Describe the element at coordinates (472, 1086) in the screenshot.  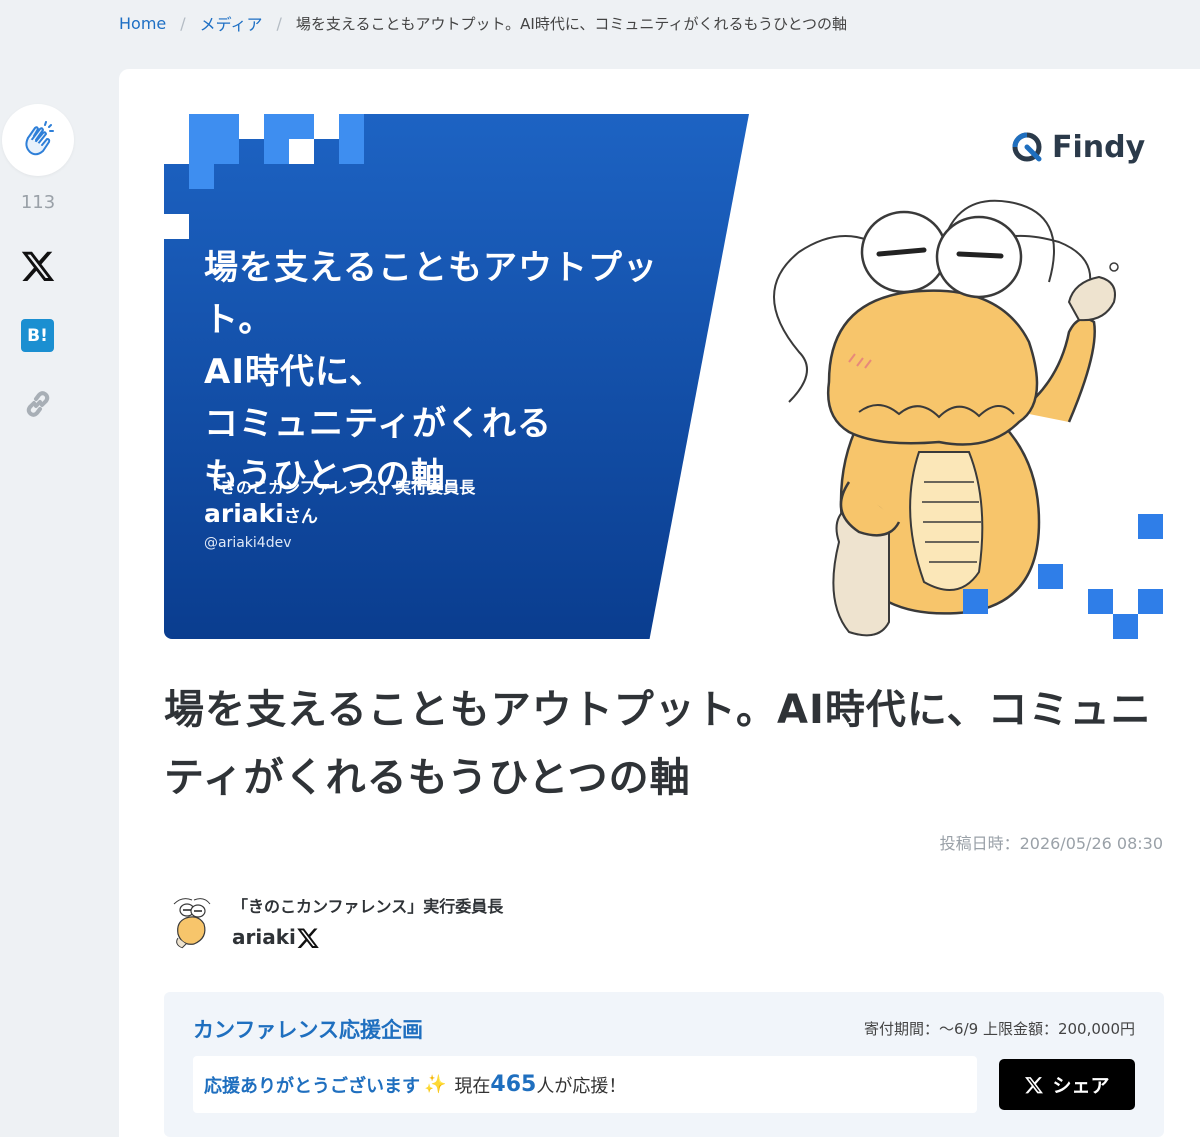
I see `support-count-prefix: 現在` at that location.